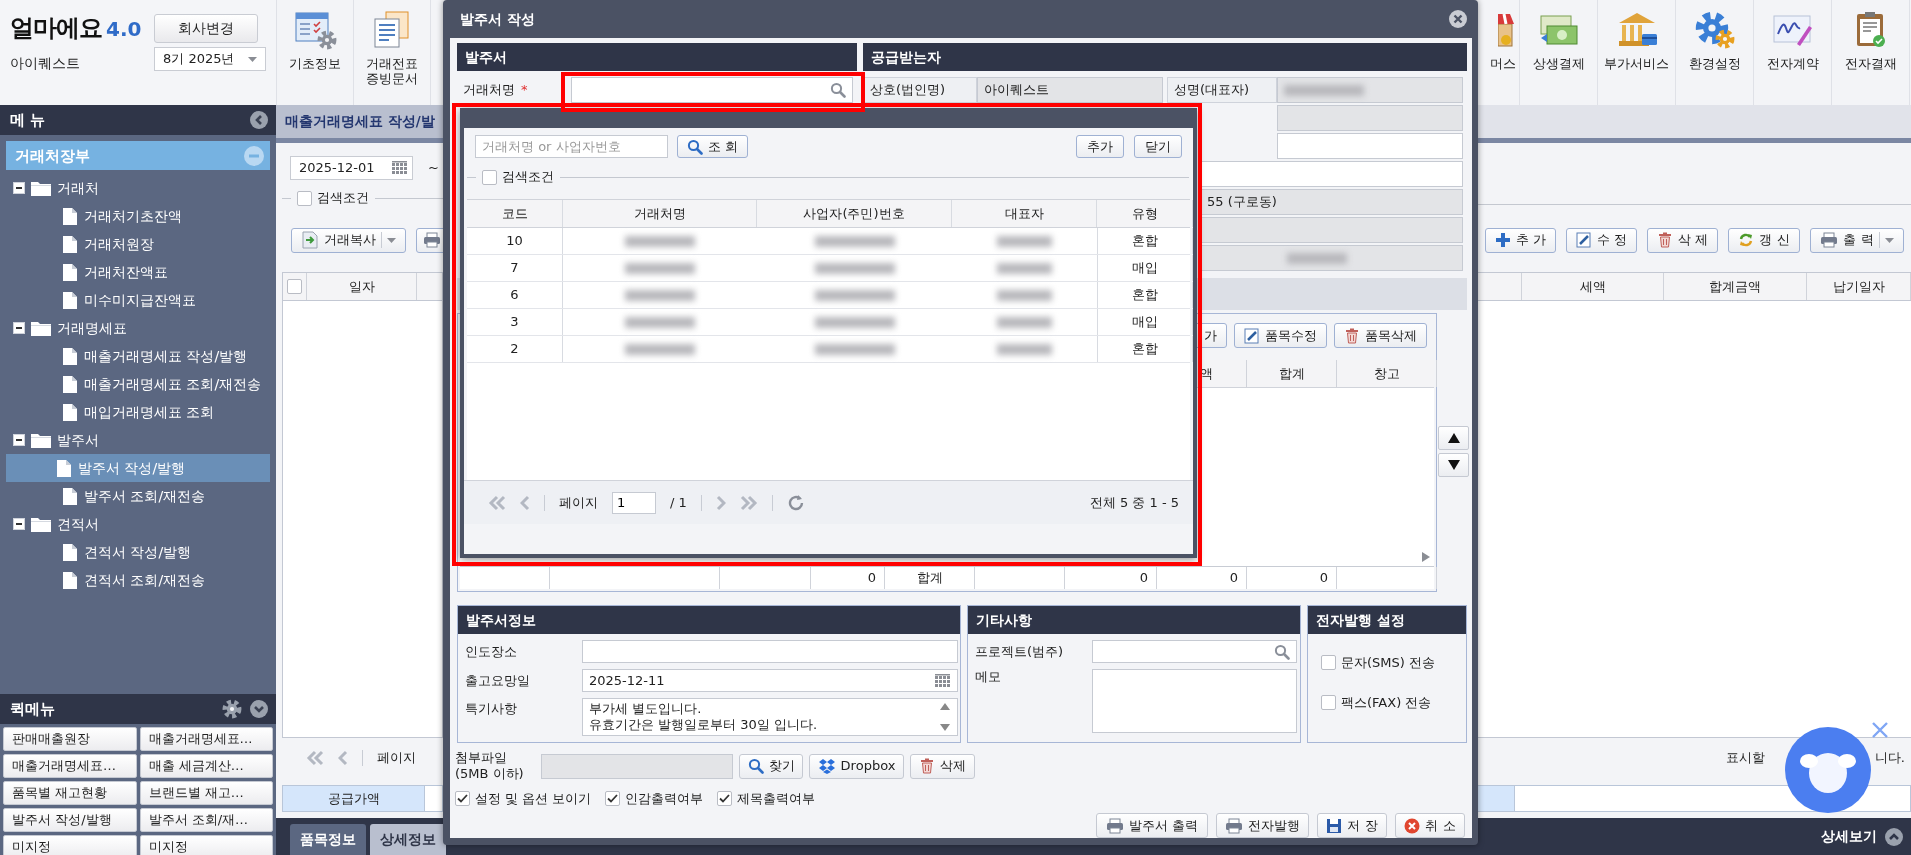 The width and height of the screenshot is (1911, 855). Describe the element at coordinates (1352, 825) in the screenshot. I see `footer-button: 저 장` at that location.